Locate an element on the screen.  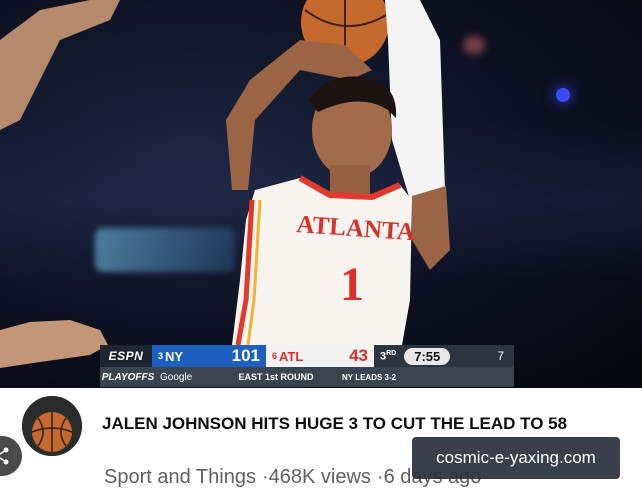
period: 3RD is located at coordinates (388, 356).